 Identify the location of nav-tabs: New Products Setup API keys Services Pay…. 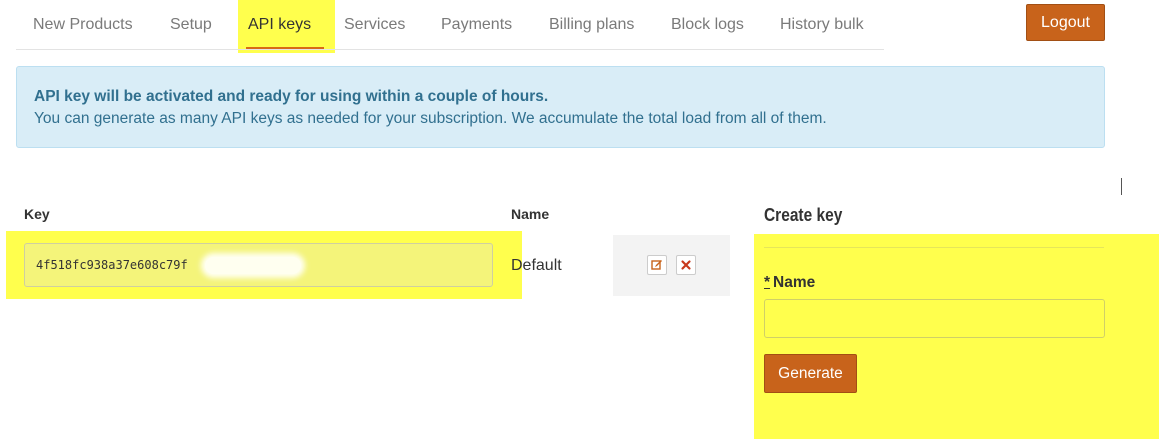
(450, 25).